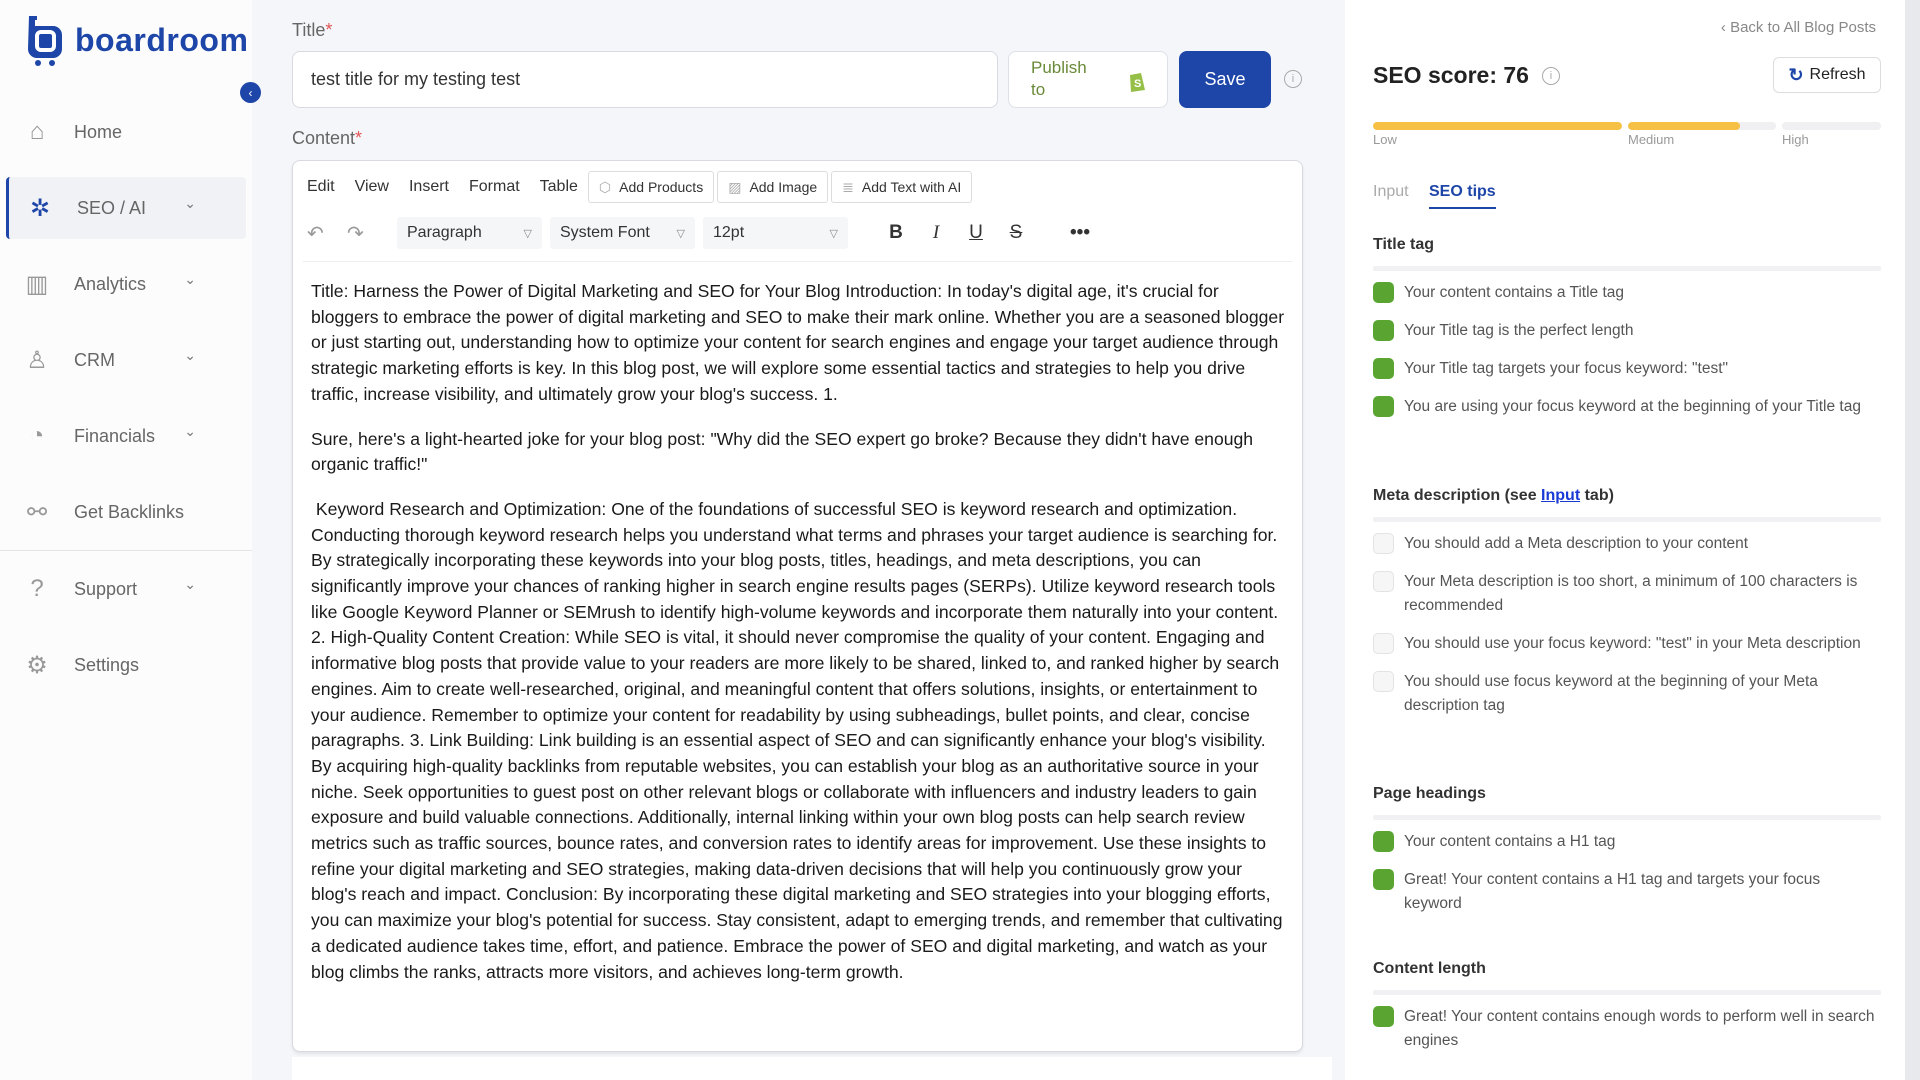 The width and height of the screenshot is (1920, 1080). What do you see at coordinates (469, 233) in the screenshot?
I see `block-format-select: Paragraph ▽` at bounding box center [469, 233].